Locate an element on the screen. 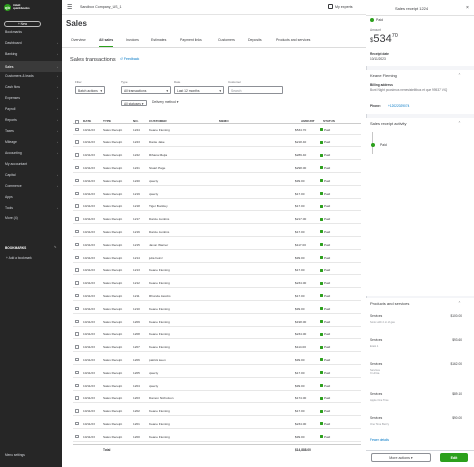 The height and width of the screenshot is (467, 474). sidebar-item-reports: Reports › is located at coordinates (31, 119).